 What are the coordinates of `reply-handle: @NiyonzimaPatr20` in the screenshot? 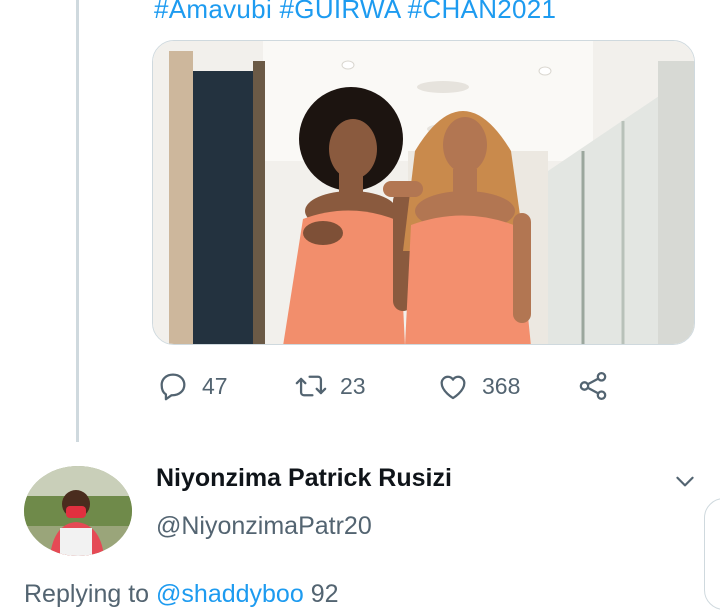 It's located at (264, 526).